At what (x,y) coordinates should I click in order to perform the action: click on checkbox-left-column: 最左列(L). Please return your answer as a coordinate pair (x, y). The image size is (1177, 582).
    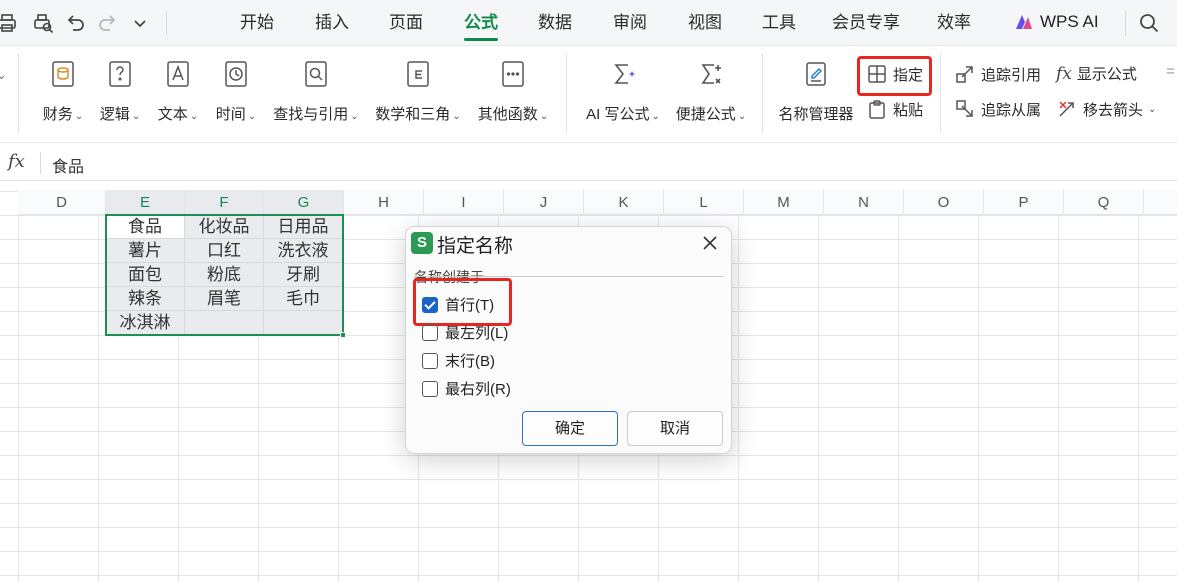
    Looking at the image, I should click on (465, 332).